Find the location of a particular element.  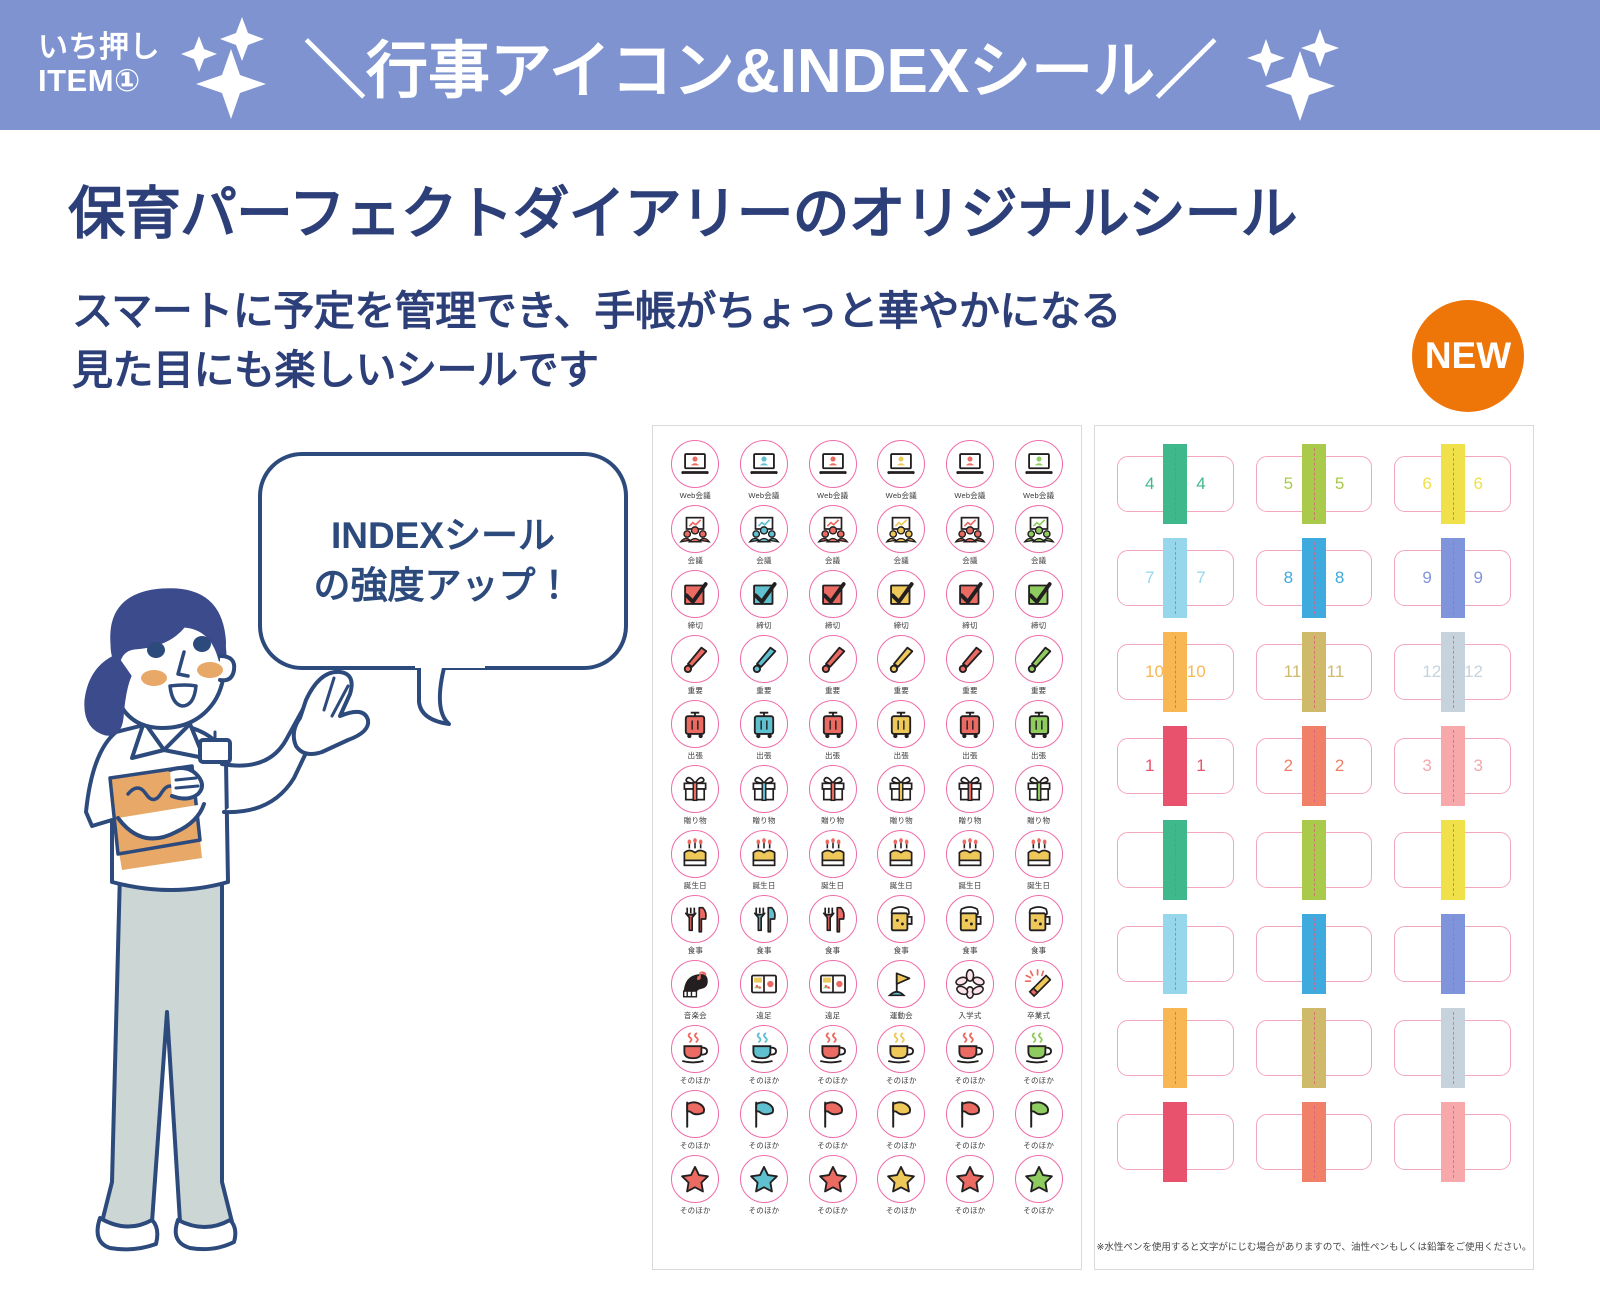

index-tab-number-right: 2 is located at coordinates (1339, 765).